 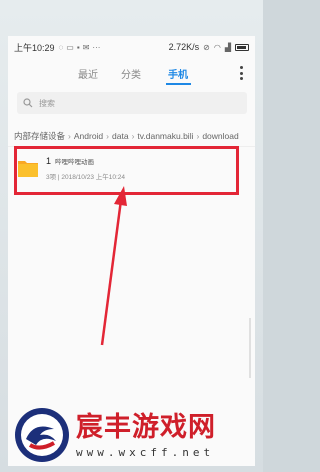 What do you see at coordinates (206, 47) in the screenshot?
I see `mute-icon: ⊘` at bounding box center [206, 47].